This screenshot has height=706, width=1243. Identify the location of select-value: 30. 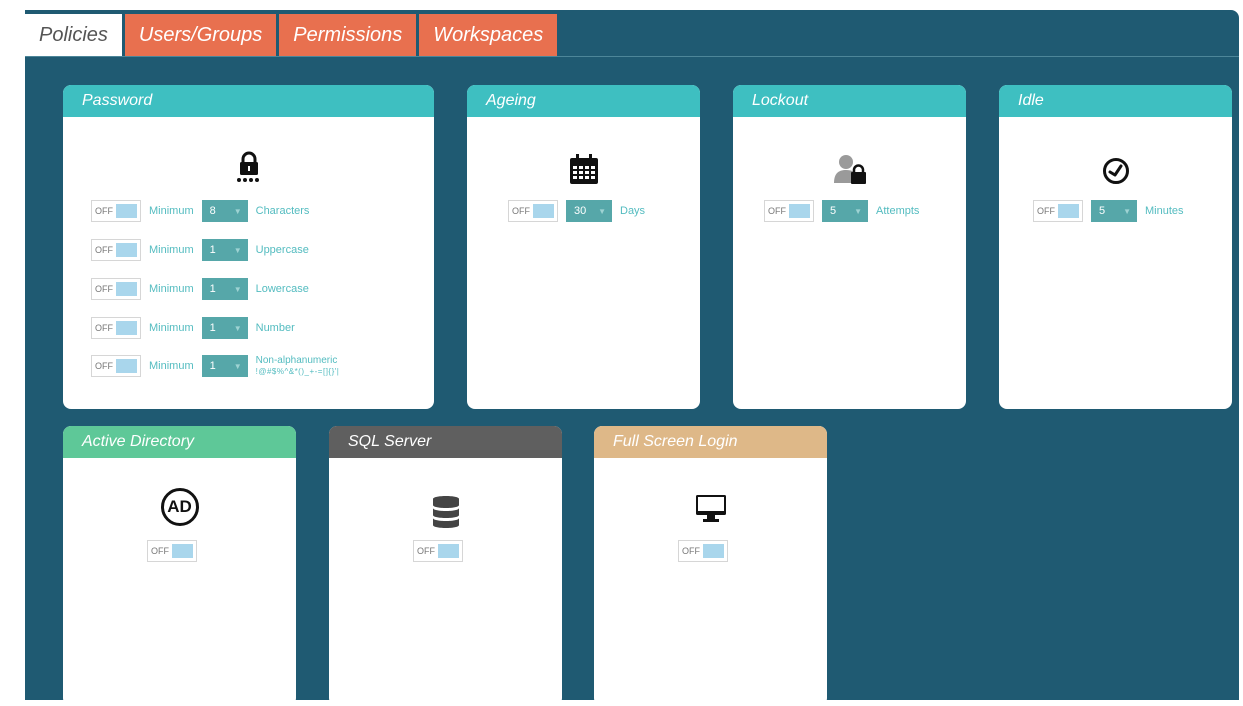
(580, 211).